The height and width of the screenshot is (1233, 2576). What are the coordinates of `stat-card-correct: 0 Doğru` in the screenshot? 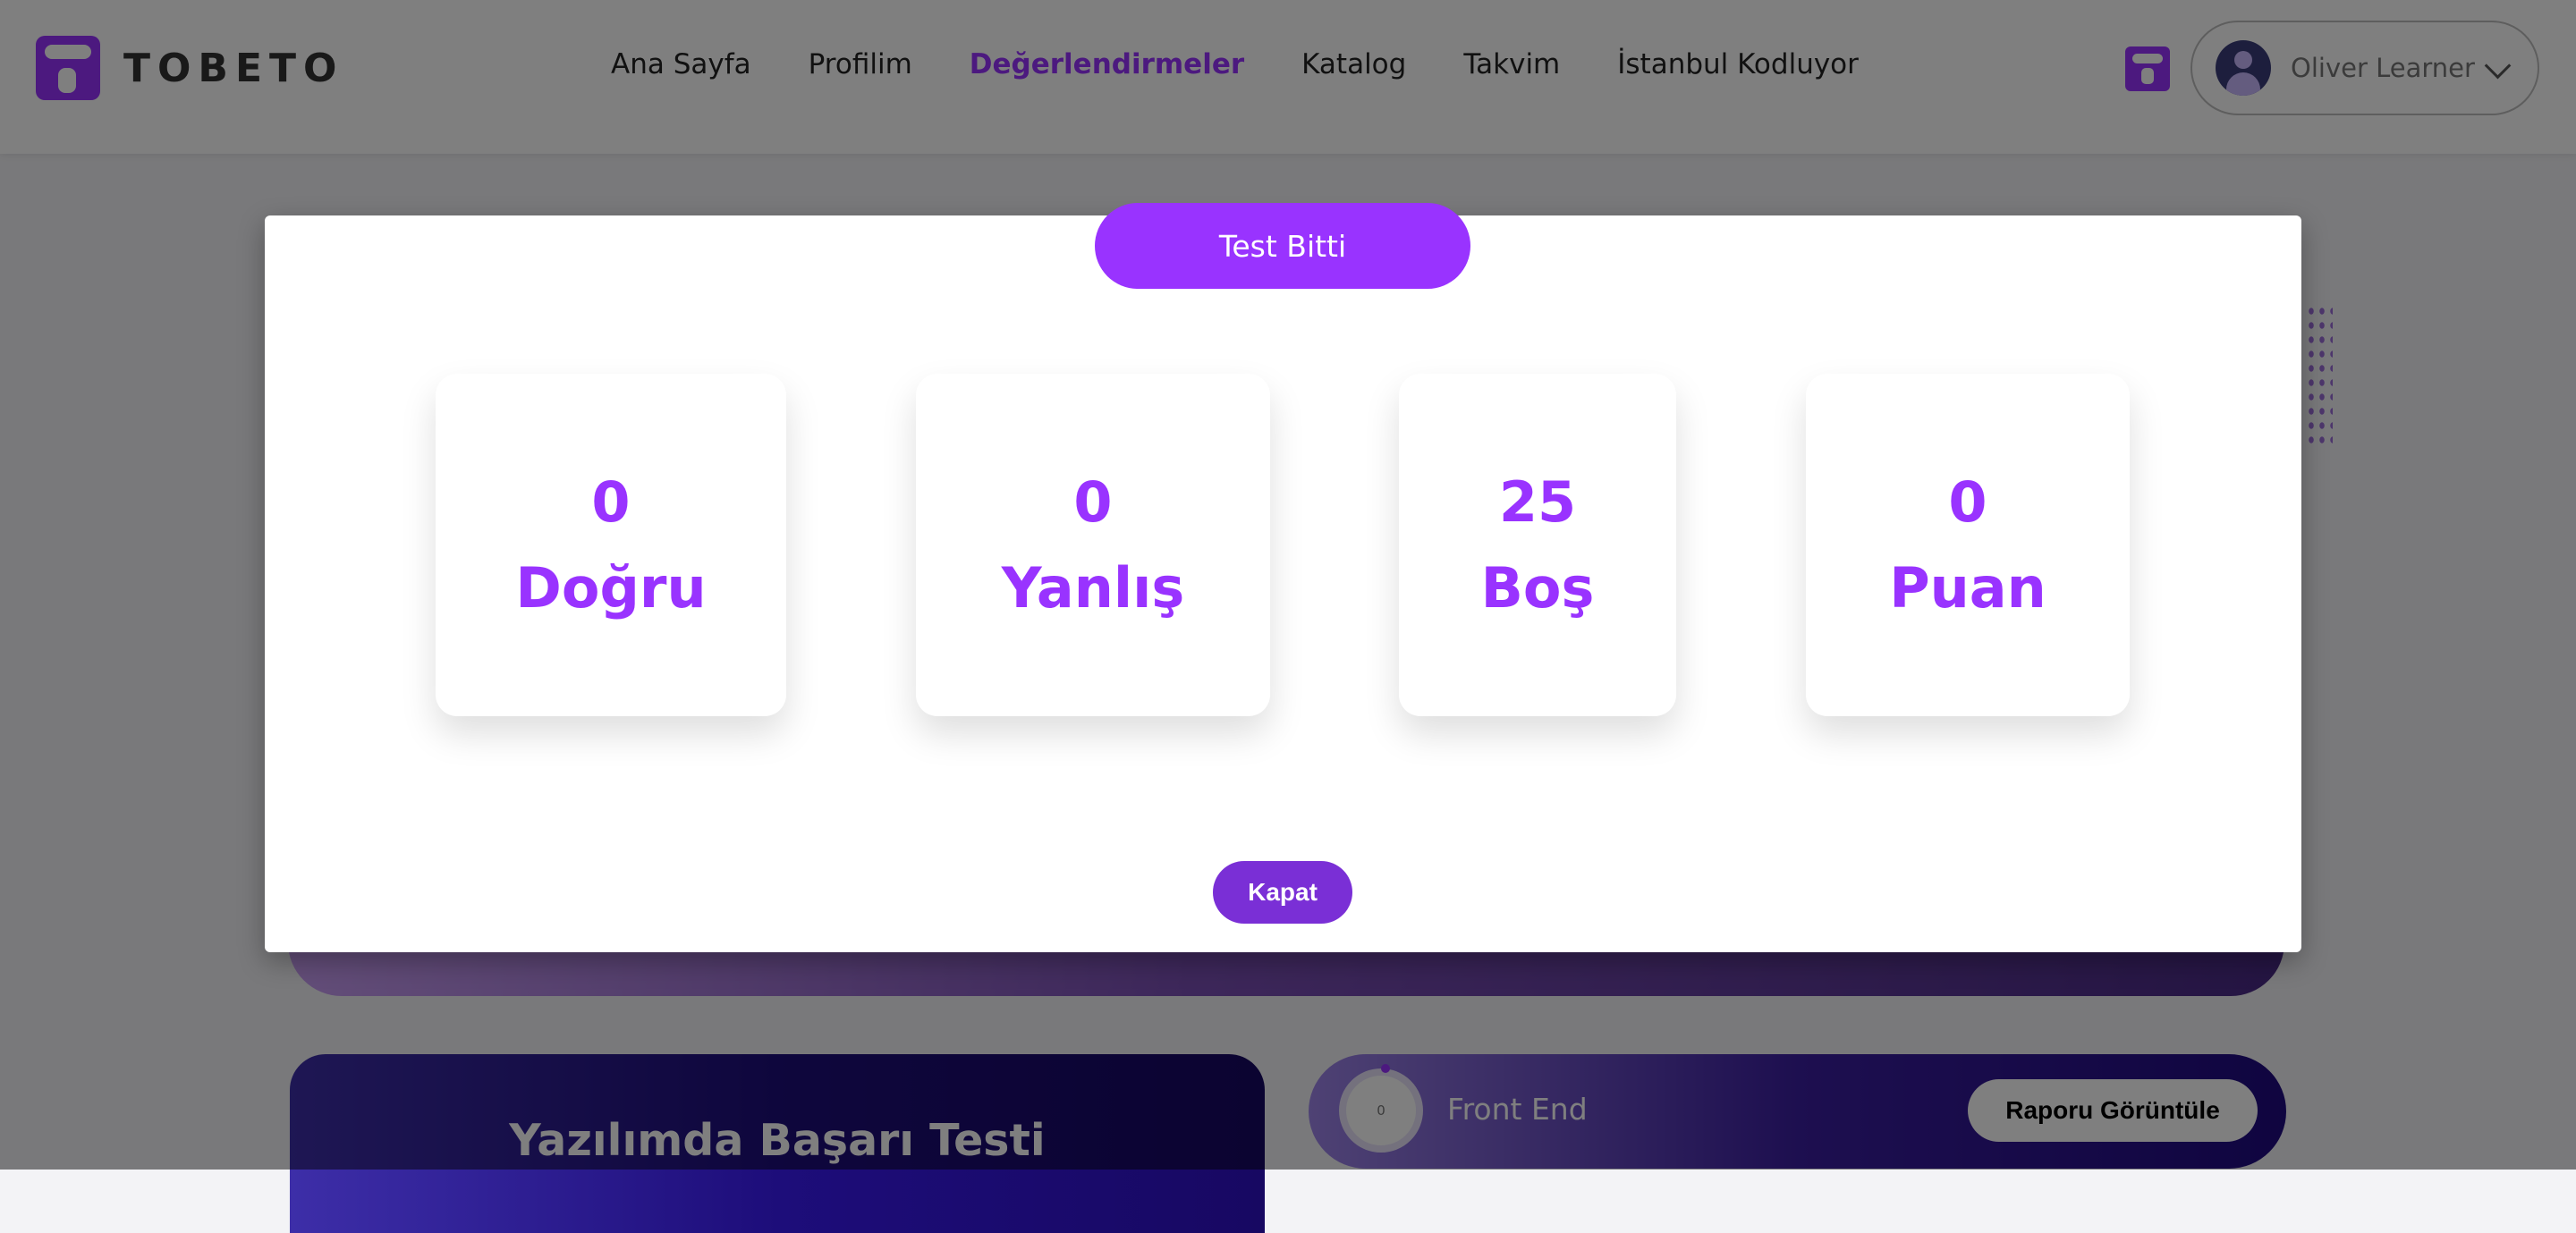 It's located at (611, 545).